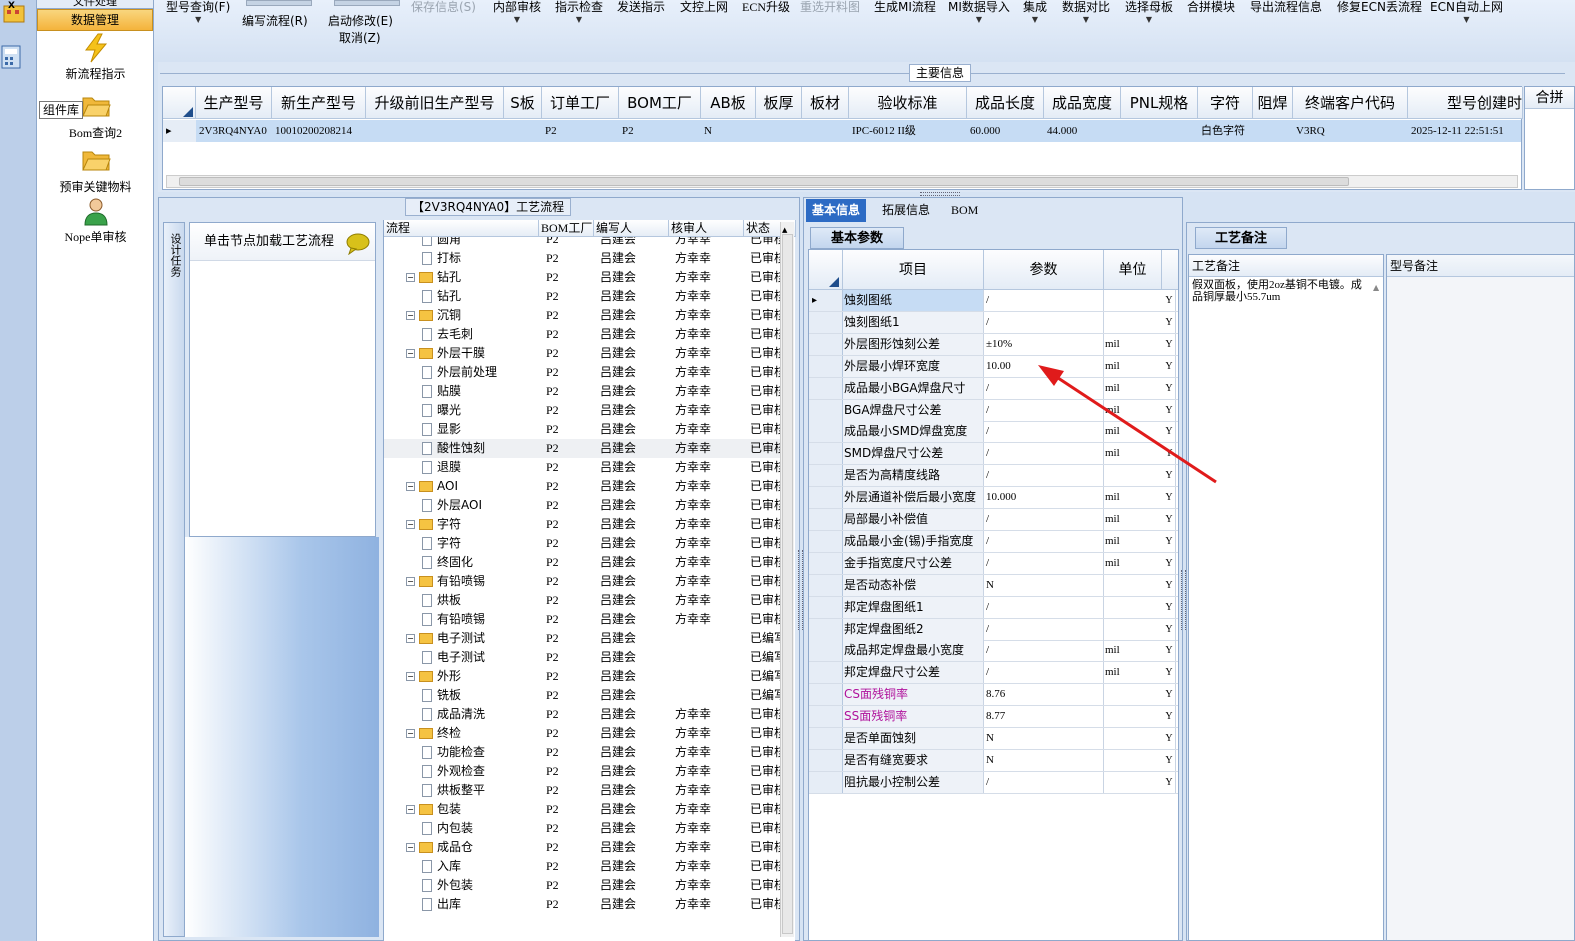 This screenshot has height=941, width=1575. Describe the element at coordinates (480, 828) in the screenshot. I see `tree-node: 内包装` at that location.